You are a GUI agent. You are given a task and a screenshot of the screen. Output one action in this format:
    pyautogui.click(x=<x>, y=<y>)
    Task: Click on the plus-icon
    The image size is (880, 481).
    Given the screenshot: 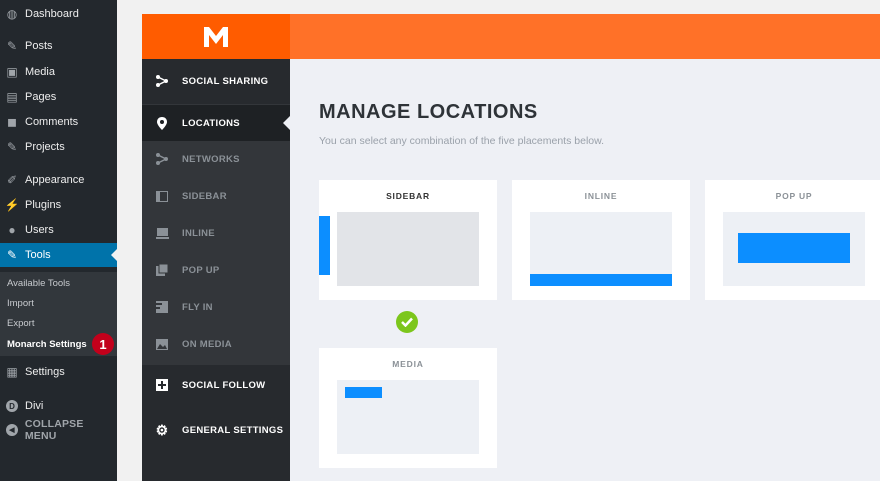 What is the action you would take?
    pyautogui.click(x=162, y=385)
    